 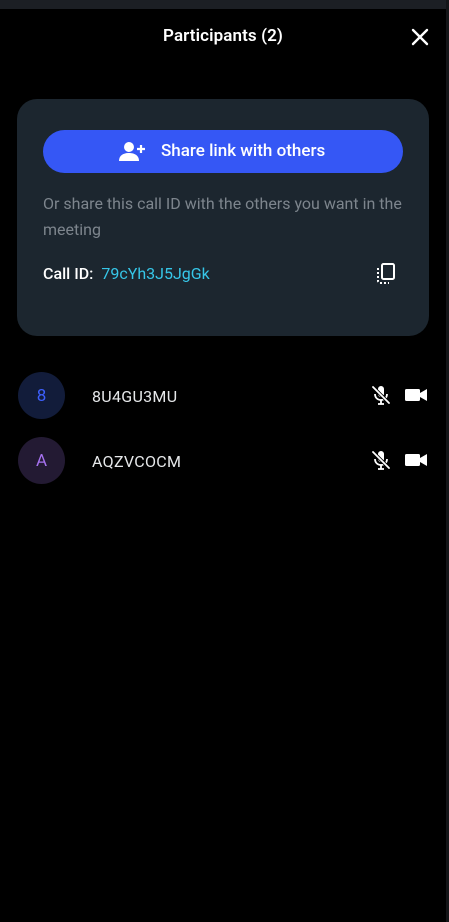 I want to click on close-button, so click(x=420, y=37).